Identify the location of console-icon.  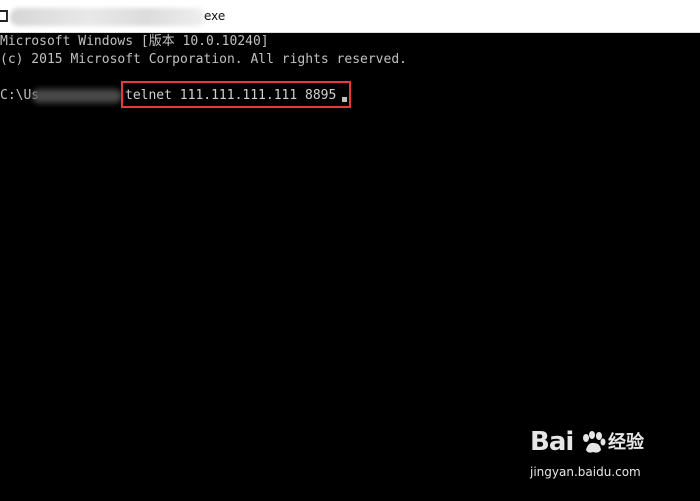
(4, 16).